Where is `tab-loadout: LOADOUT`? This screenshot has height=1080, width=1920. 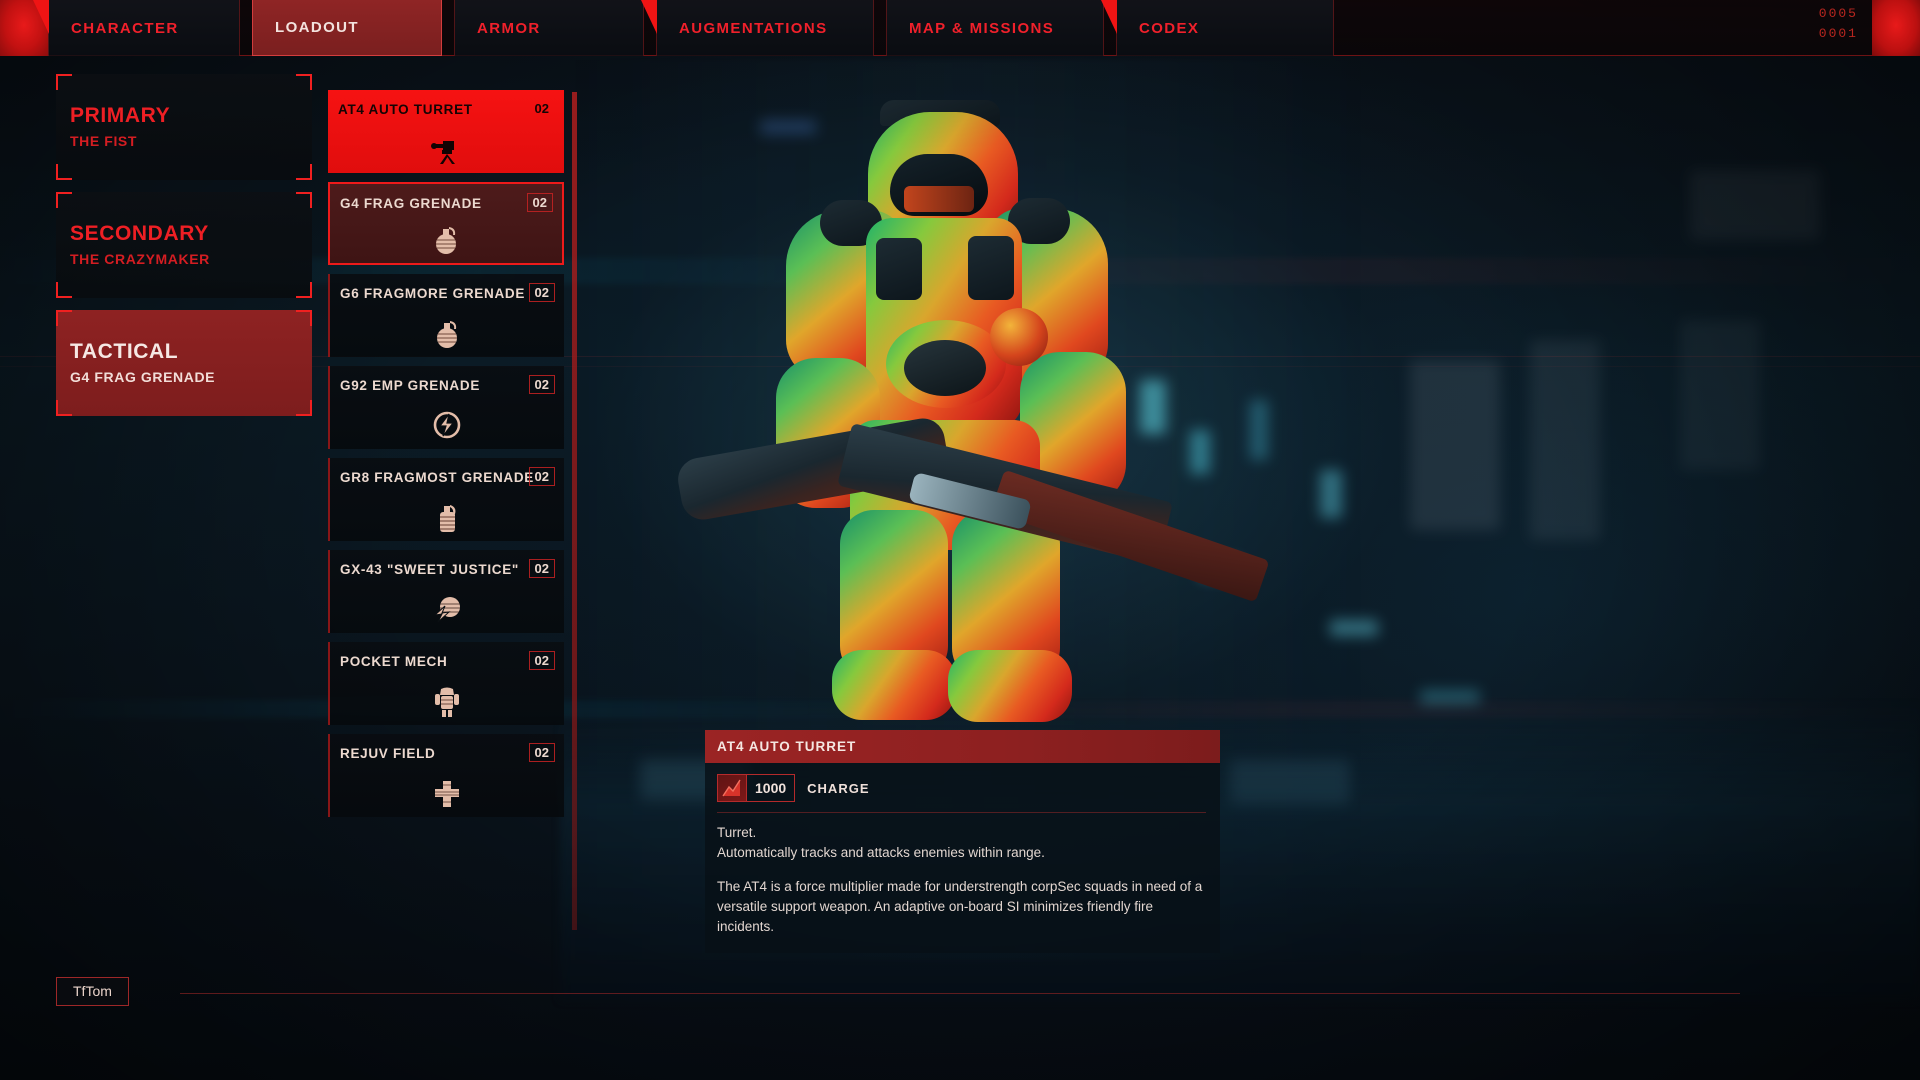 tab-loadout: LOADOUT is located at coordinates (347, 28).